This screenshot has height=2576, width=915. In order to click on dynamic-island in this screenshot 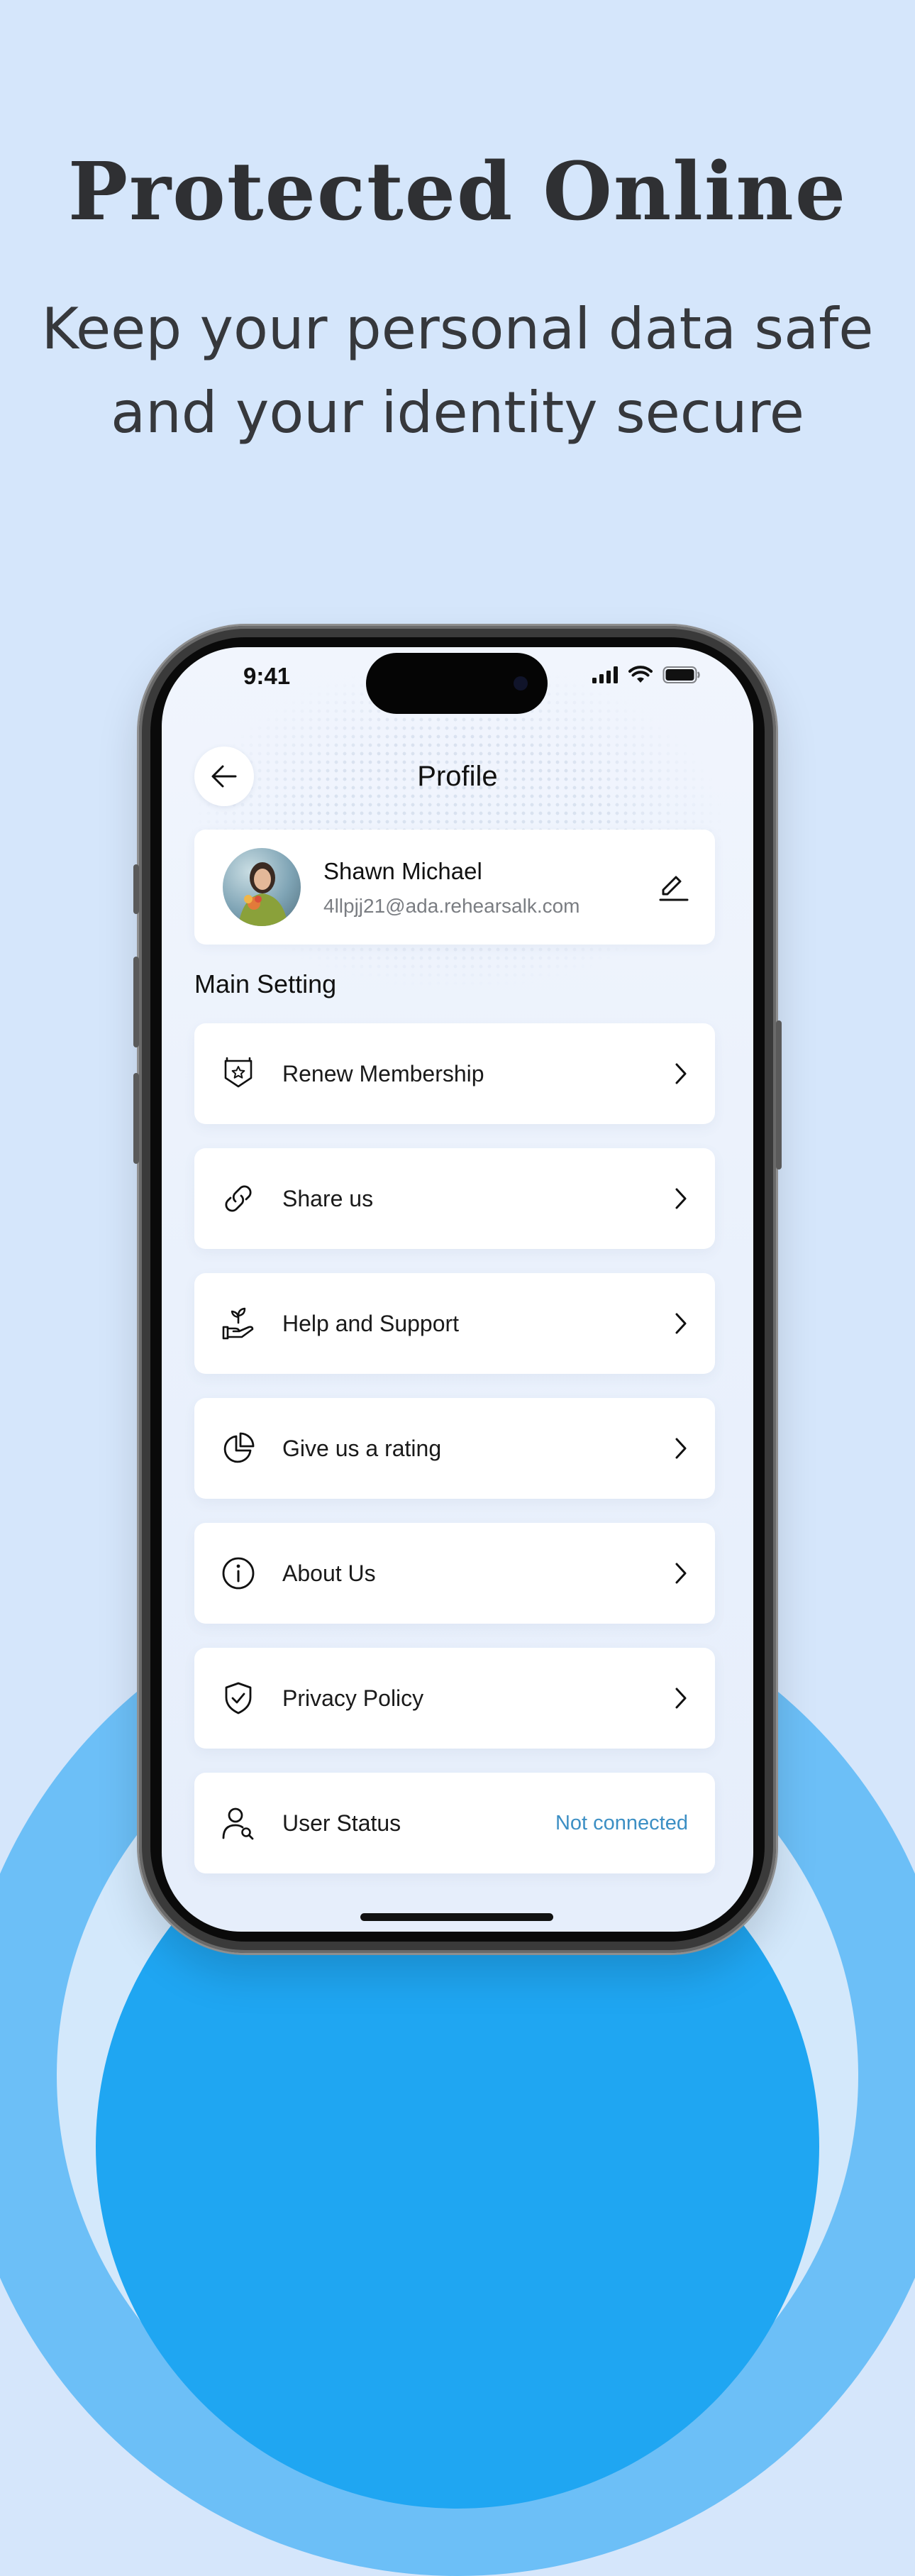, I will do `click(457, 683)`.